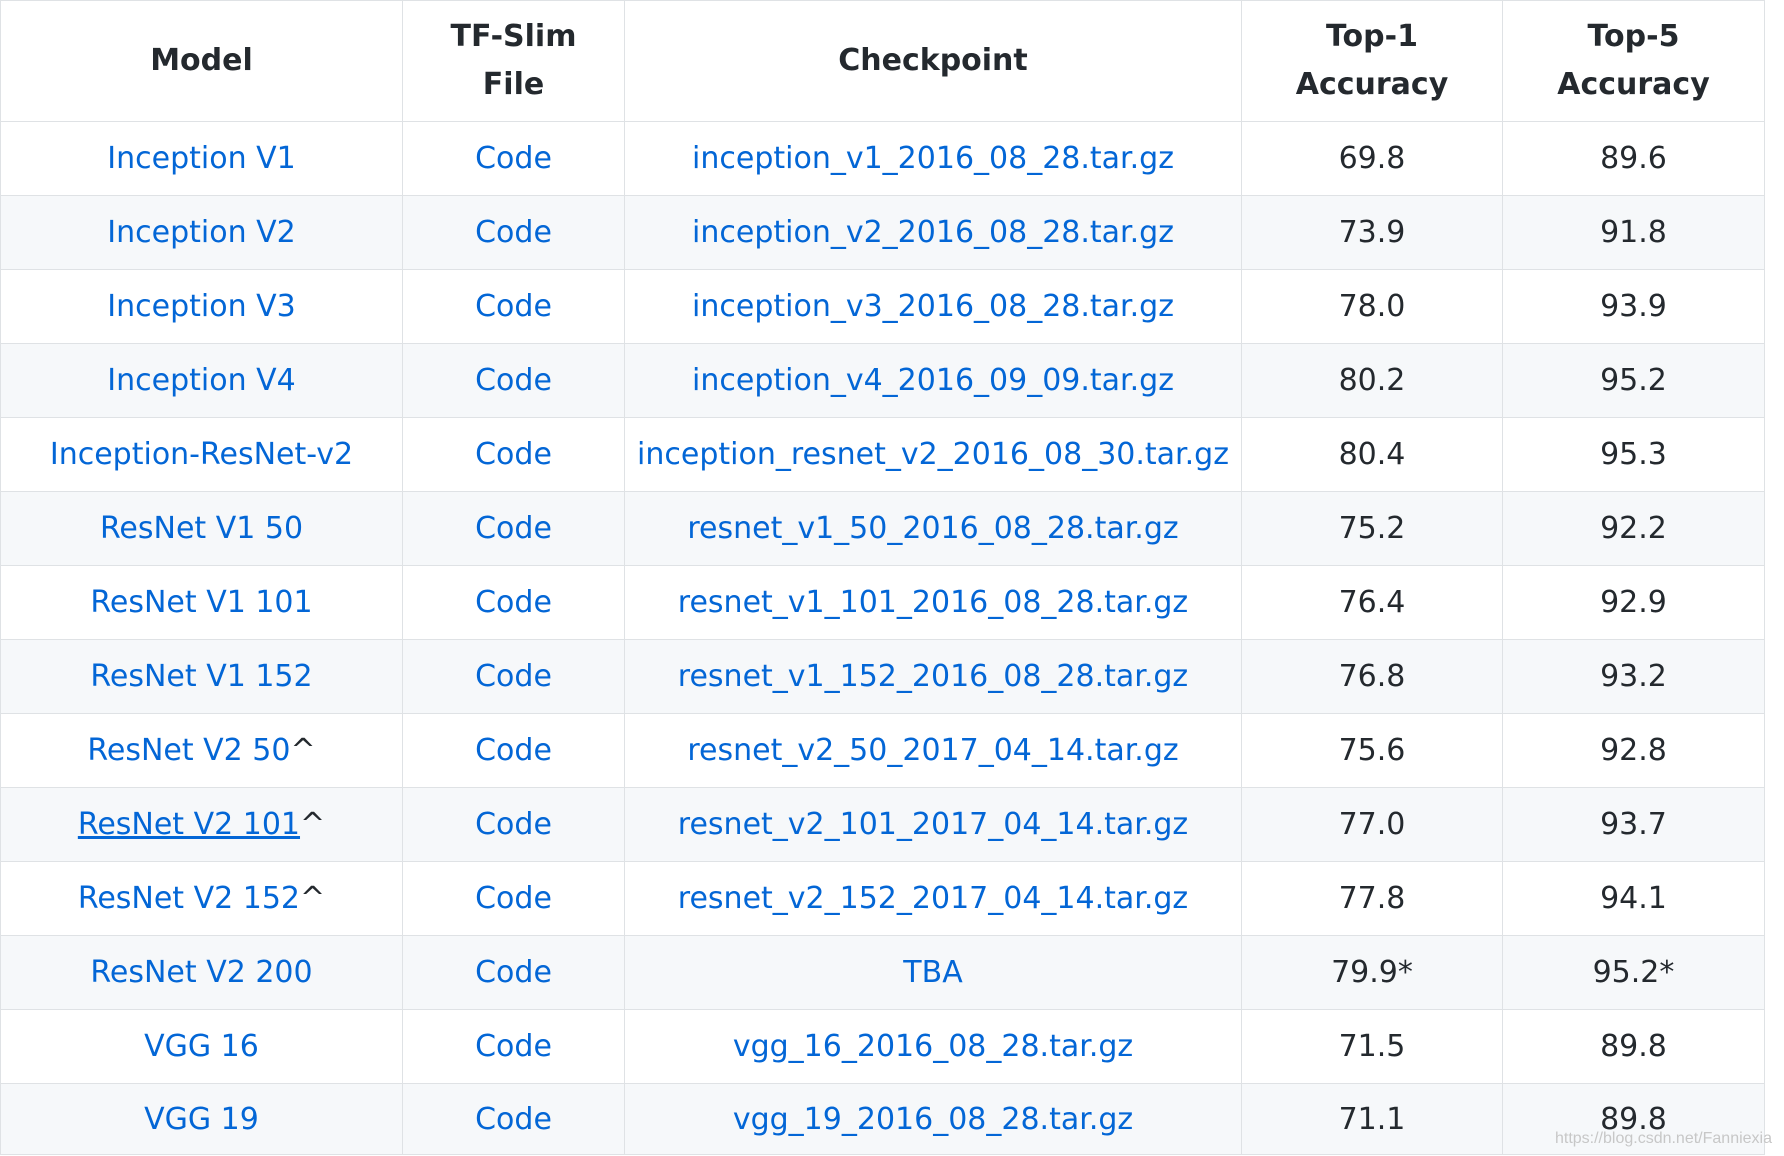 This screenshot has height=1156, width=1784. I want to click on checkpoint-cell: inception_v2_2016_08_28.tar.gz, so click(933, 232).